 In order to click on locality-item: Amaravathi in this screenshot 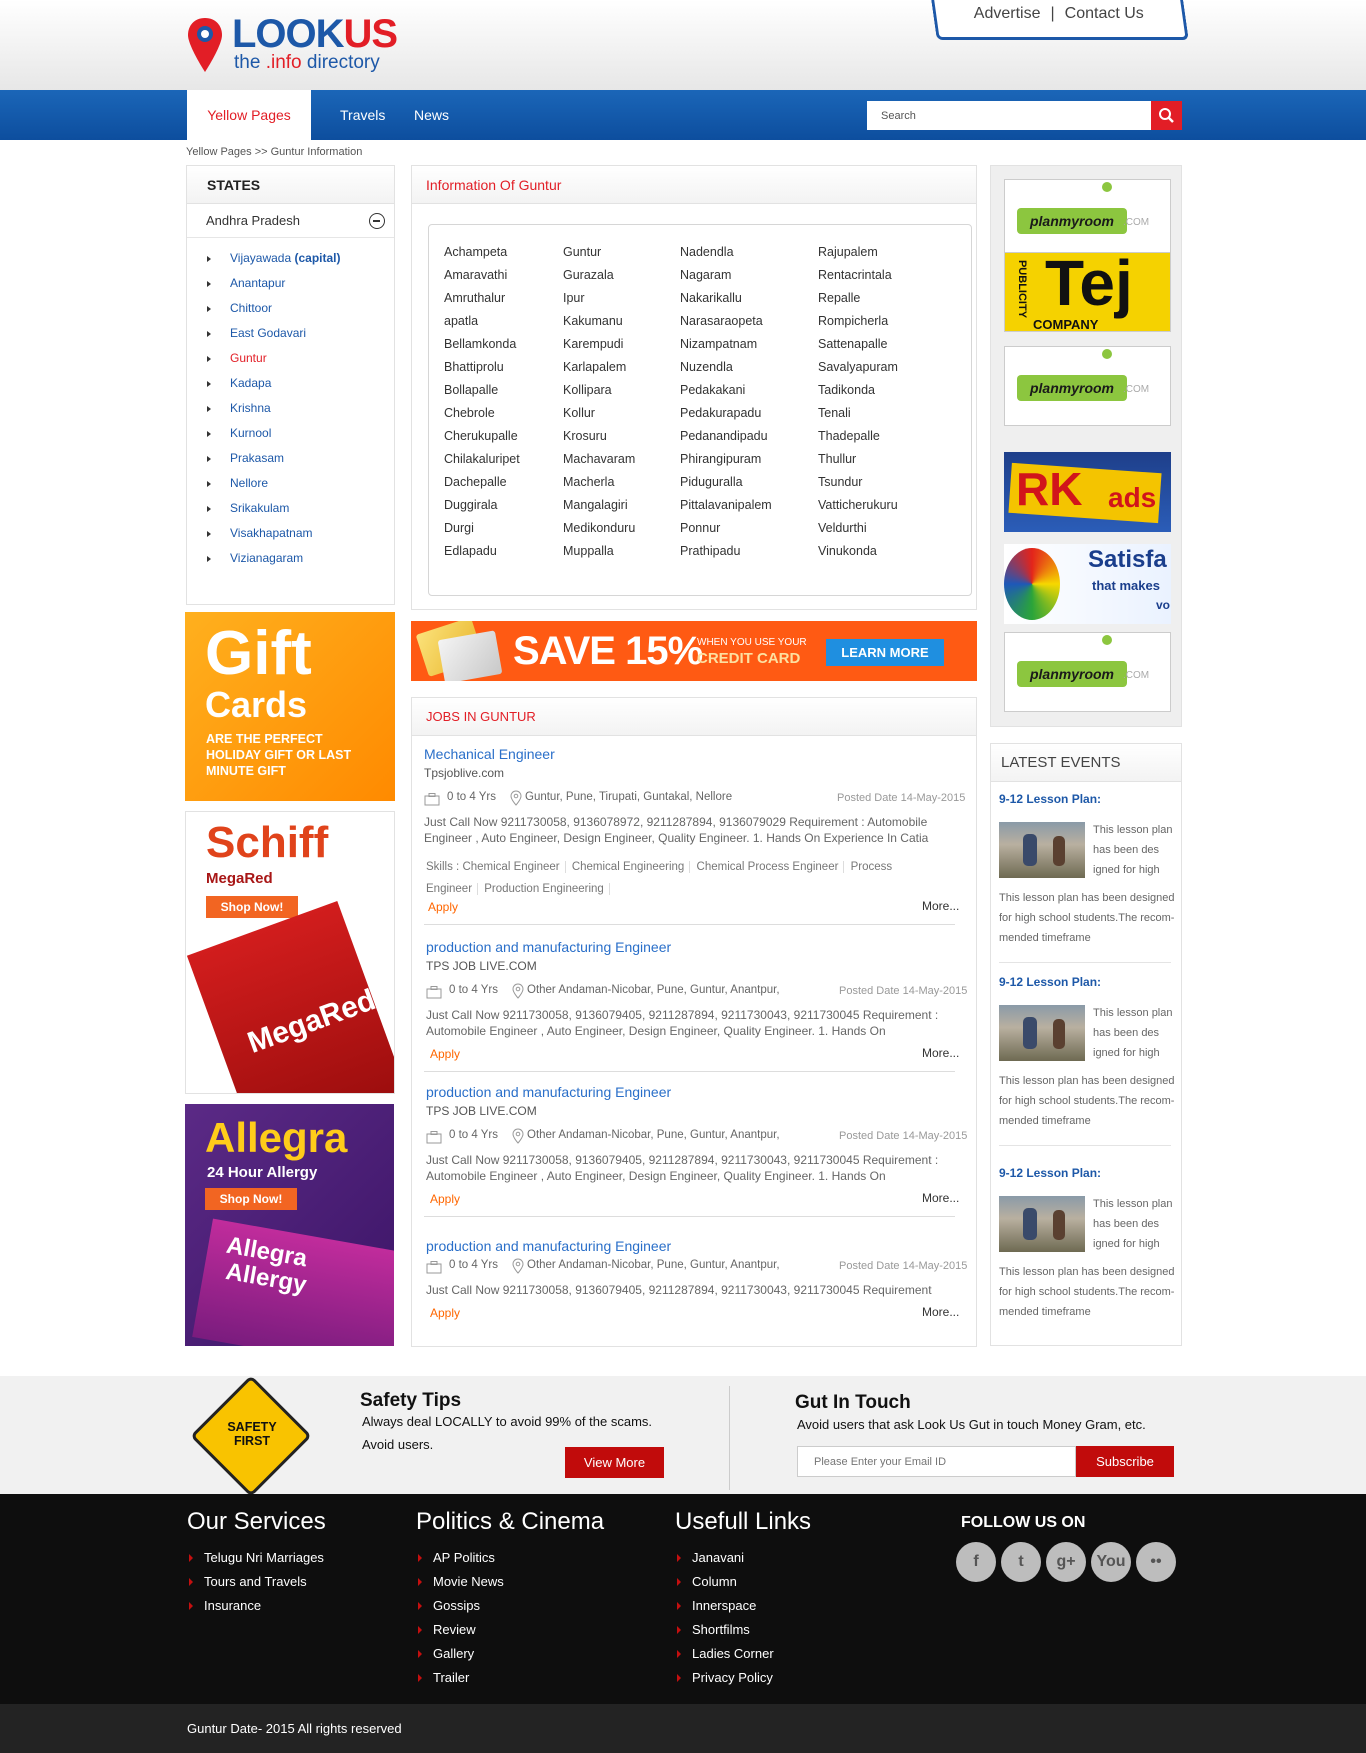, I will do `click(482, 275)`.